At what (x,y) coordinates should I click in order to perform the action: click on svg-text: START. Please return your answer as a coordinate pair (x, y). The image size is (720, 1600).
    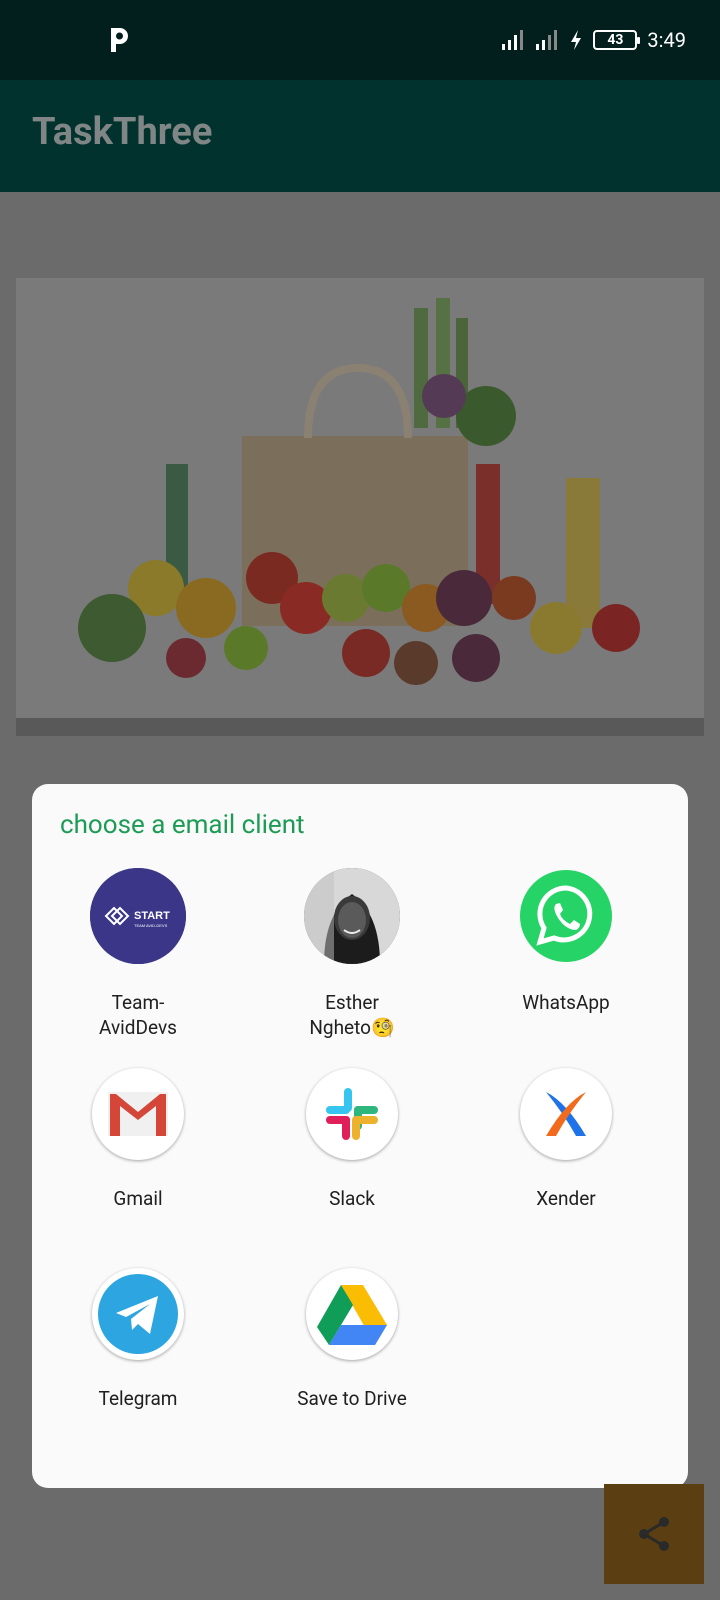
    Looking at the image, I should click on (152, 916).